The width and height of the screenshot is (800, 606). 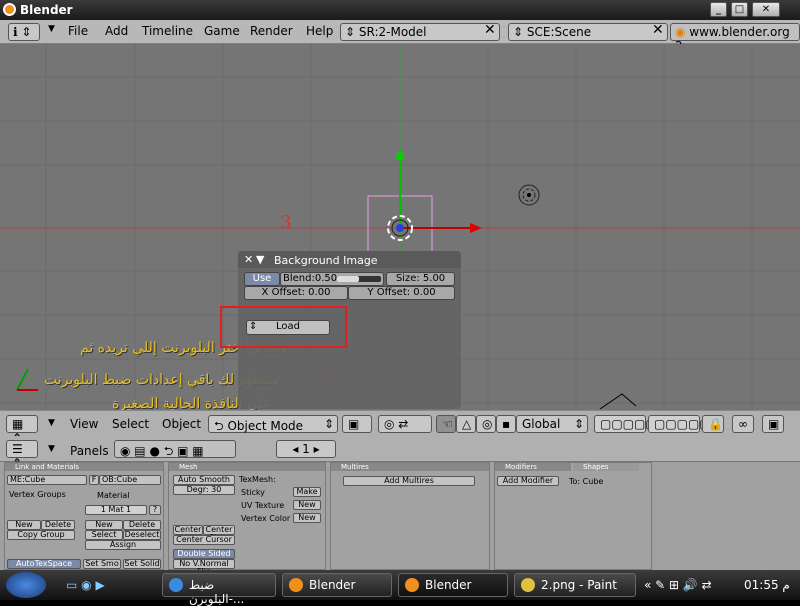 What do you see at coordinates (26, 585) in the screenshot?
I see `start-button` at bounding box center [26, 585].